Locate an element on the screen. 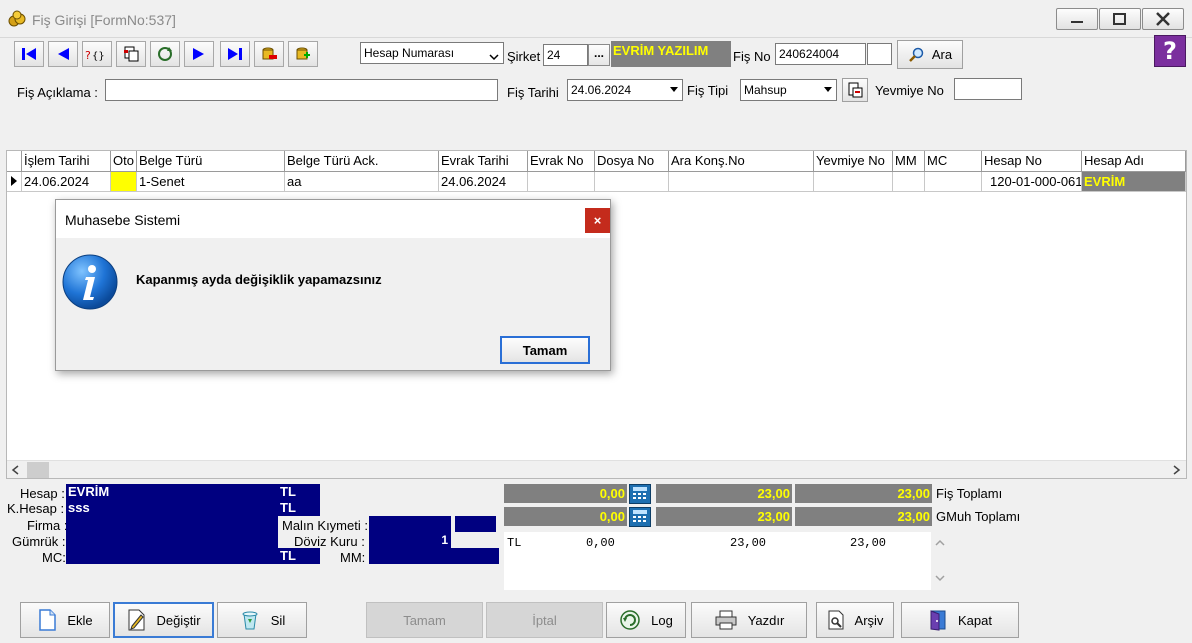  voucher-no-input: 240624004 is located at coordinates (820, 54).